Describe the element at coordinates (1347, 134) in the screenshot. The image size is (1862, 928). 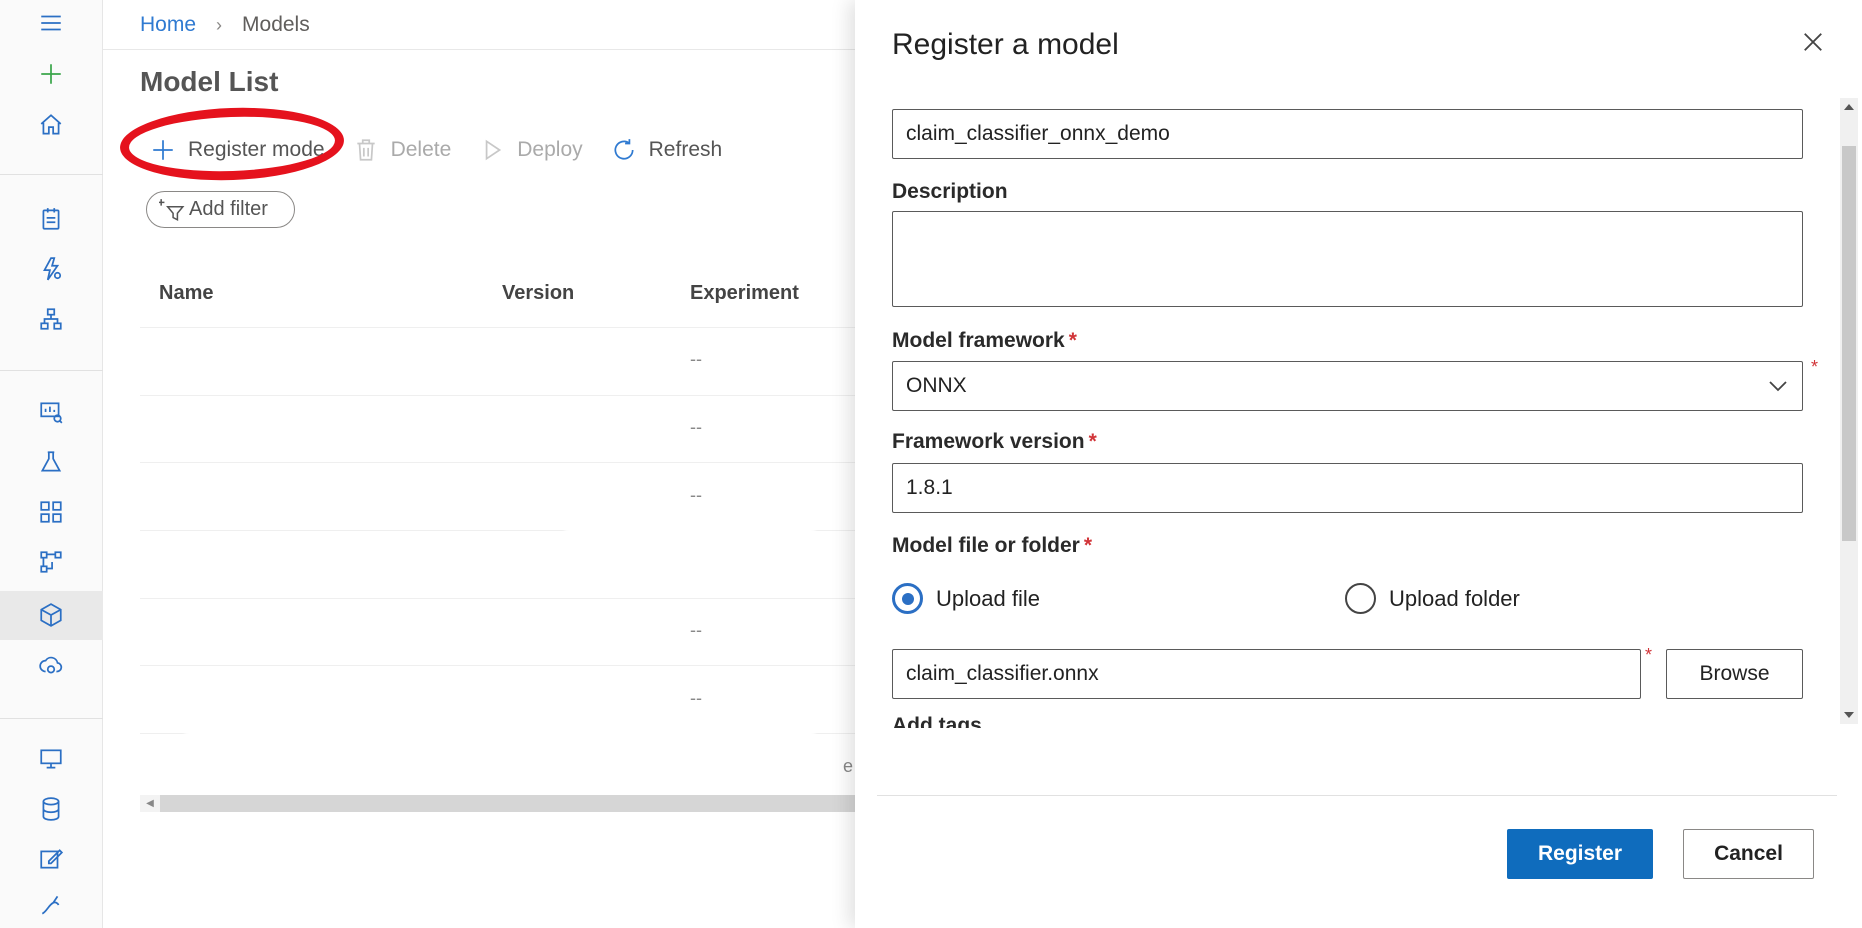
I see `model-name-input: claim_classifier_onnx_demo` at that location.